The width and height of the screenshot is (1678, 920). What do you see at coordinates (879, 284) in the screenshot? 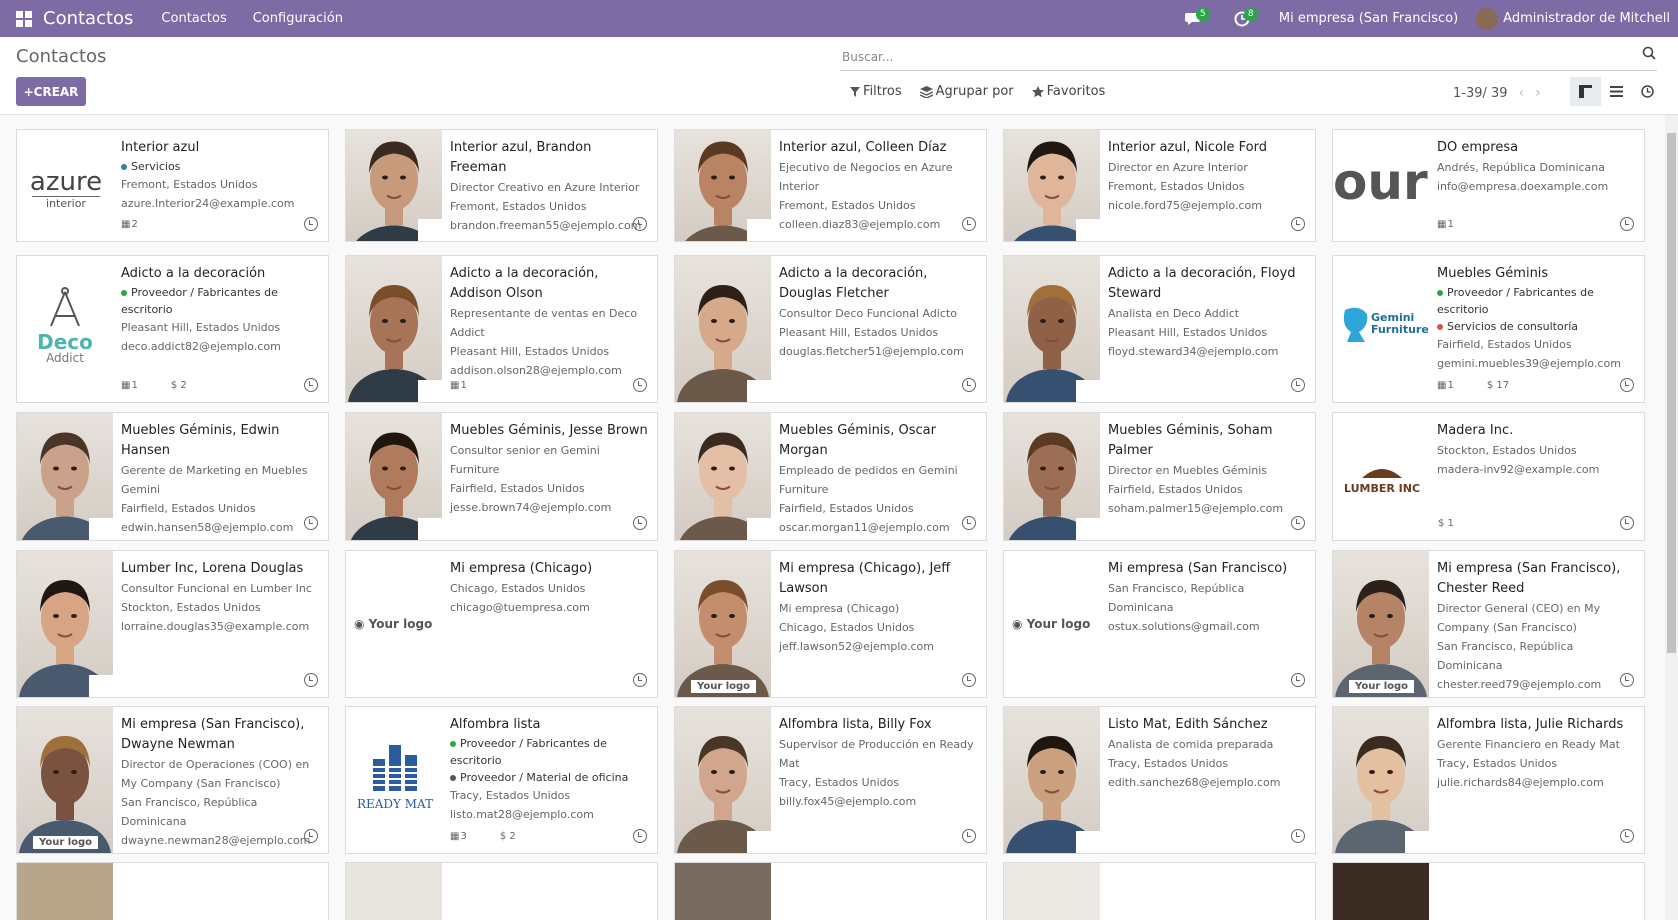
I see `contact-name: Adicto a la decoración, Douglas Fletcher` at bounding box center [879, 284].